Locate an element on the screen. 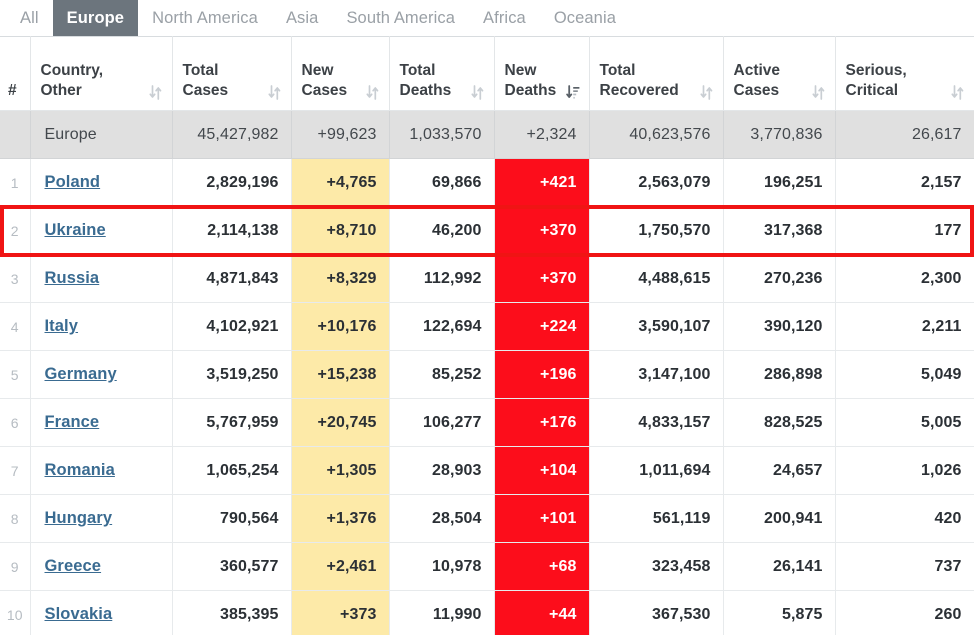  cell-activecases: 390,120 is located at coordinates (779, 326).